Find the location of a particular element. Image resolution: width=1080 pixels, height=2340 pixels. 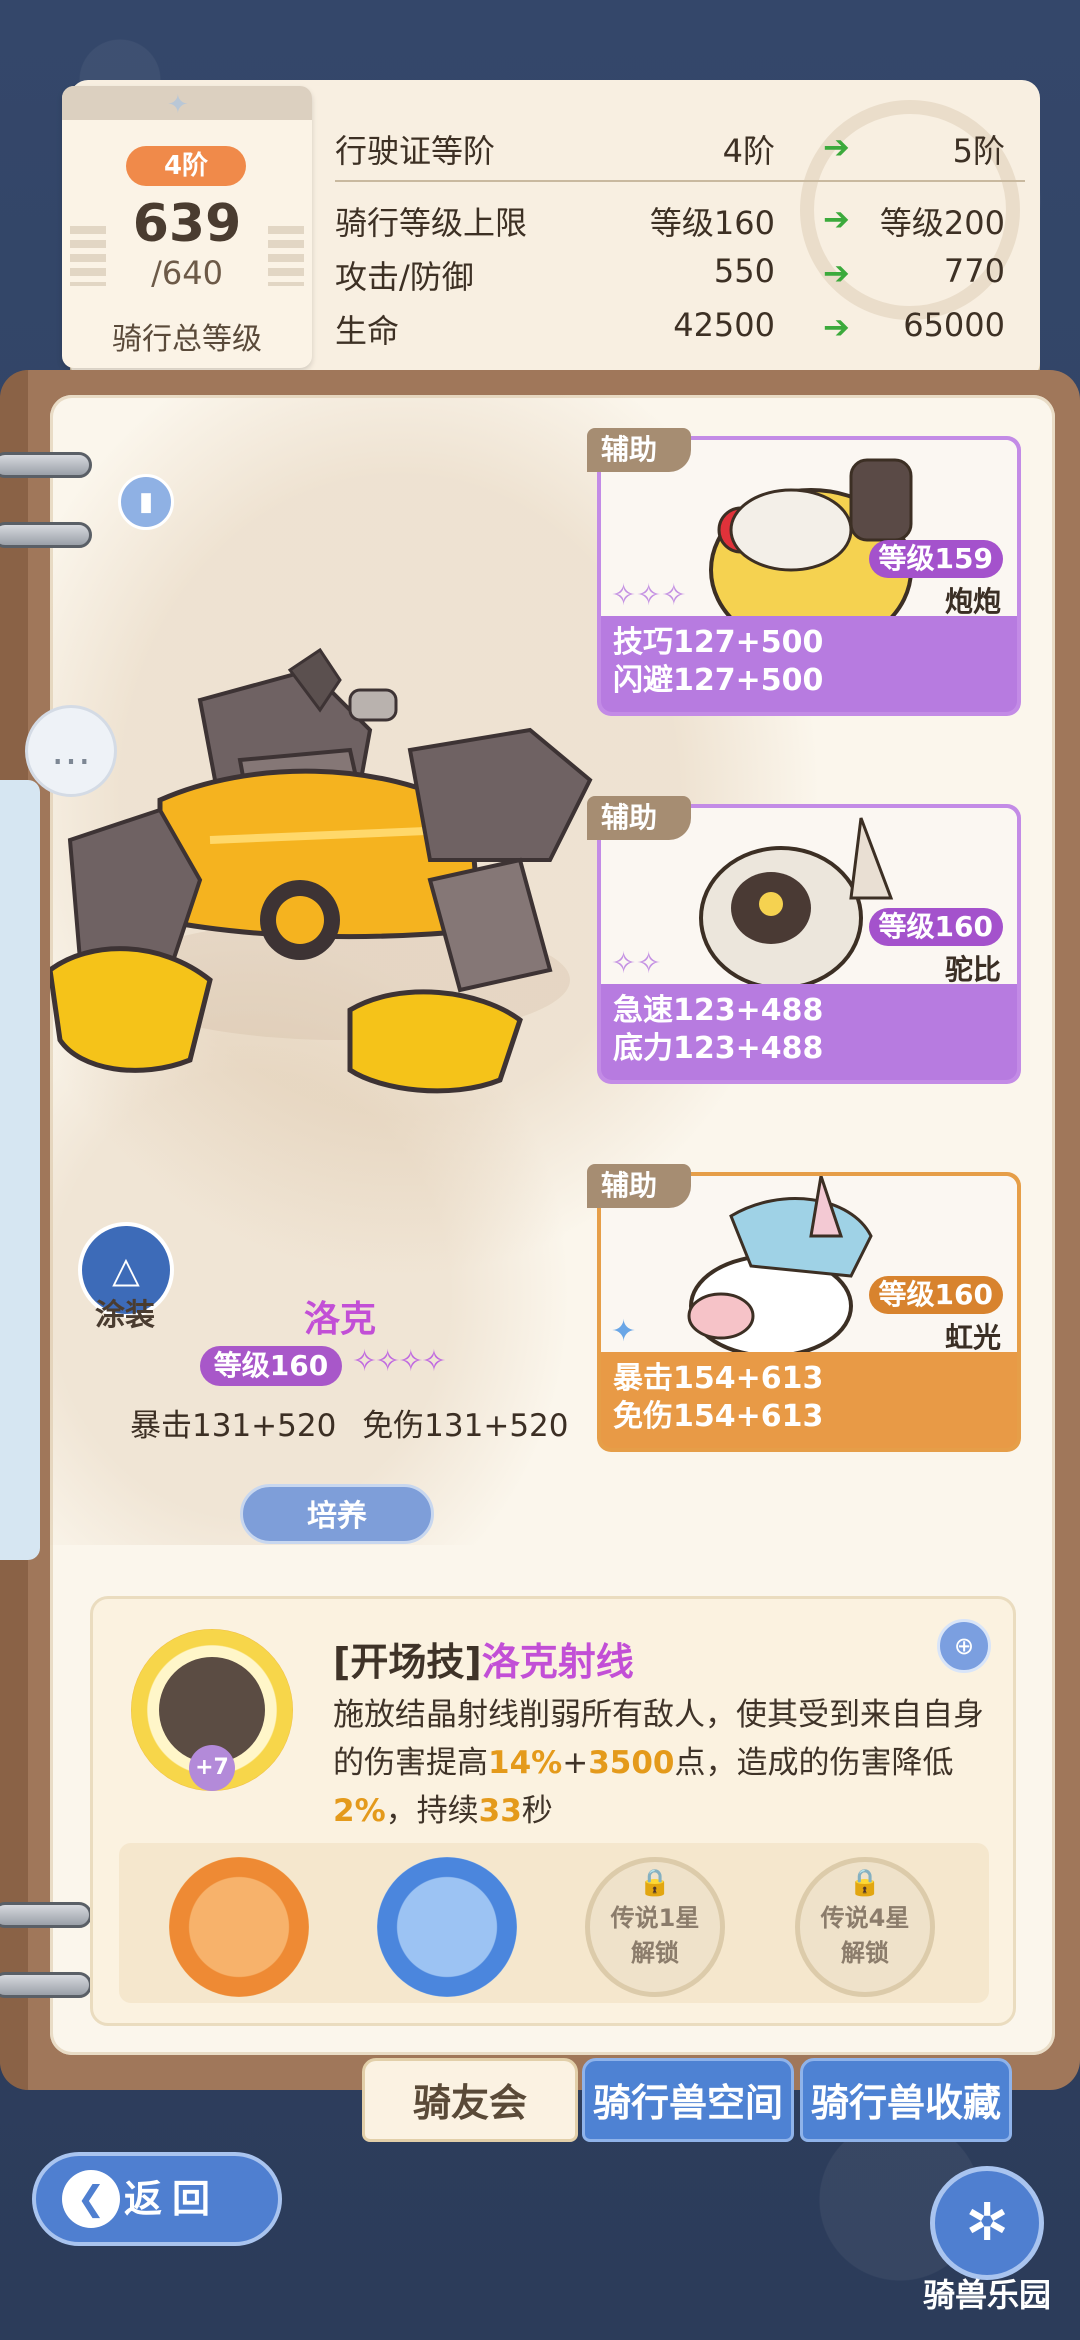

mount-name: 洛克 is located at coordinates (339, 1319).